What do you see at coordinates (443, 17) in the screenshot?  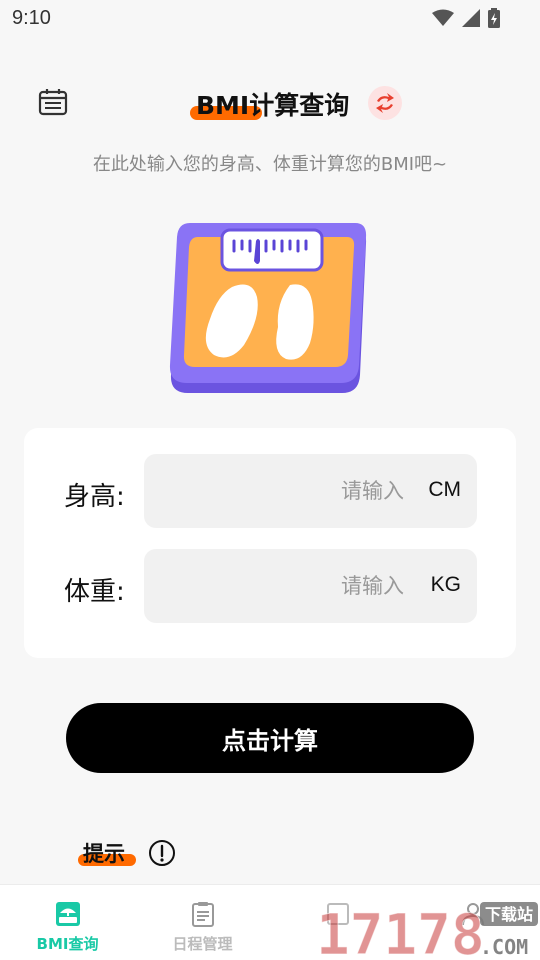 I see `wifi-icon` at bounding box center [443, 17].